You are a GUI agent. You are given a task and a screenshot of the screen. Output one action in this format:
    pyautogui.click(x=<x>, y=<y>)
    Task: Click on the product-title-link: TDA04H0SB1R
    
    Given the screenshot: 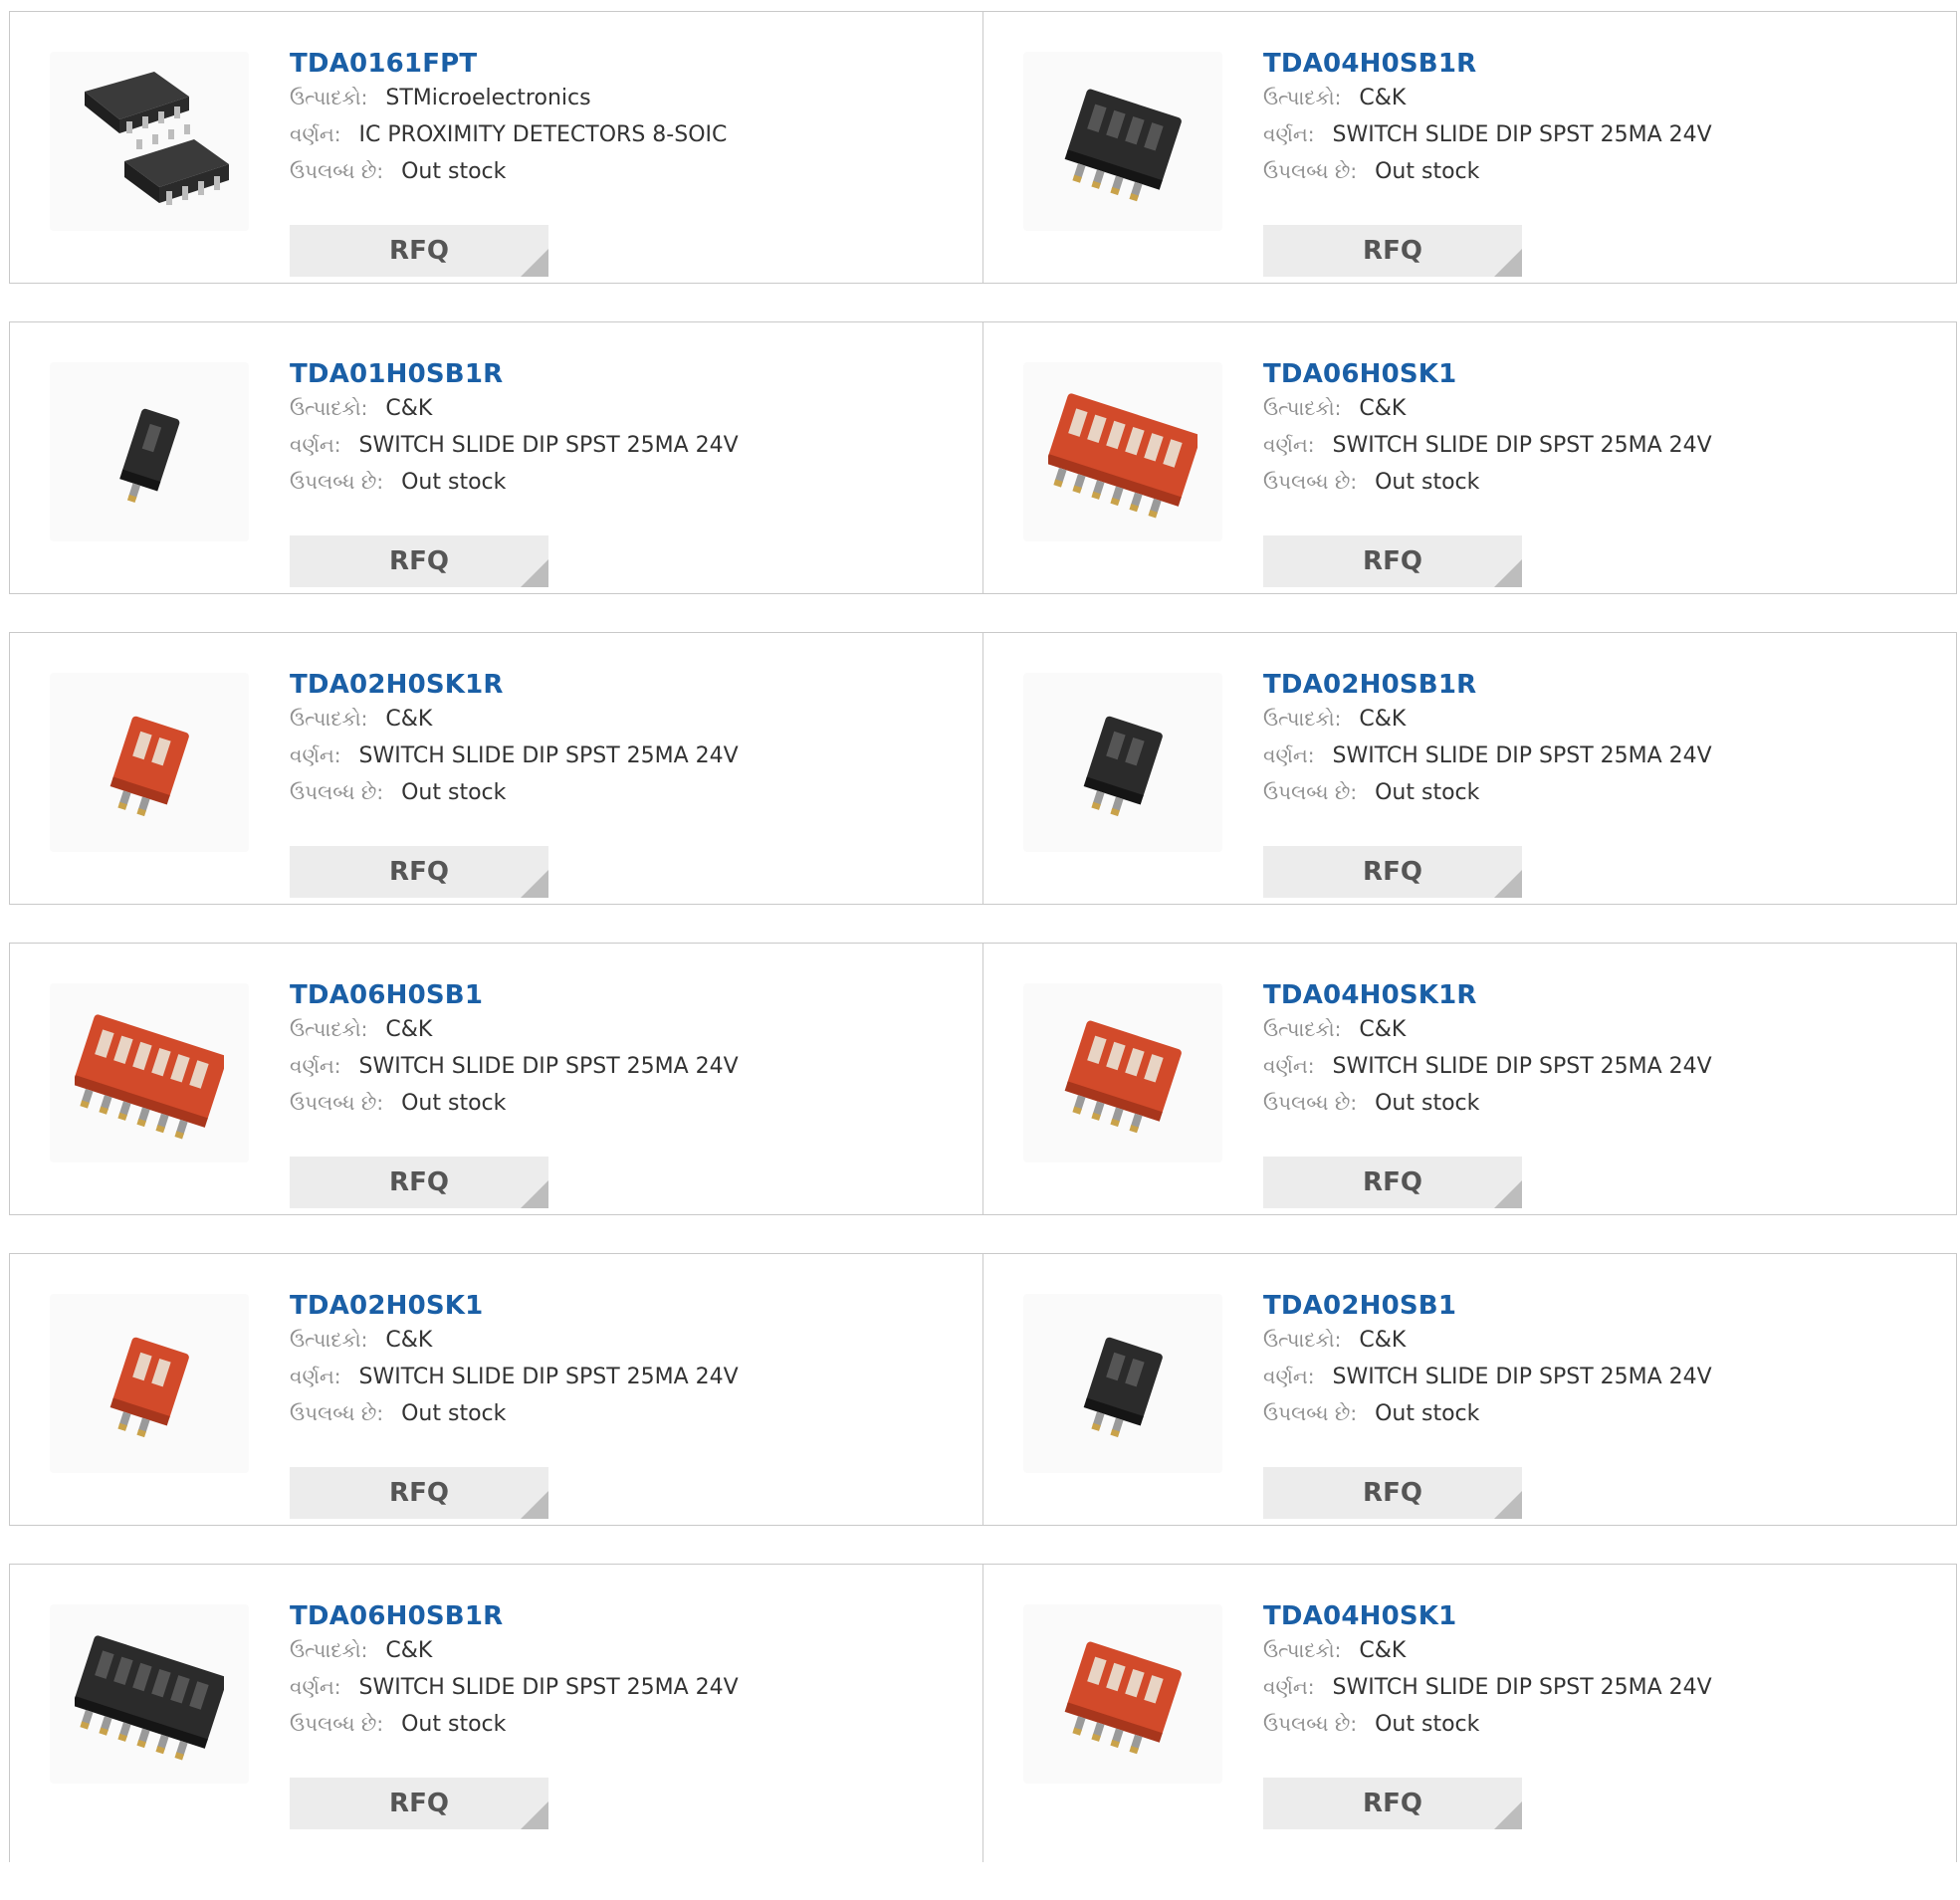 What is the action you would take?
    pyautogui.click(x=1369, y=64)
    